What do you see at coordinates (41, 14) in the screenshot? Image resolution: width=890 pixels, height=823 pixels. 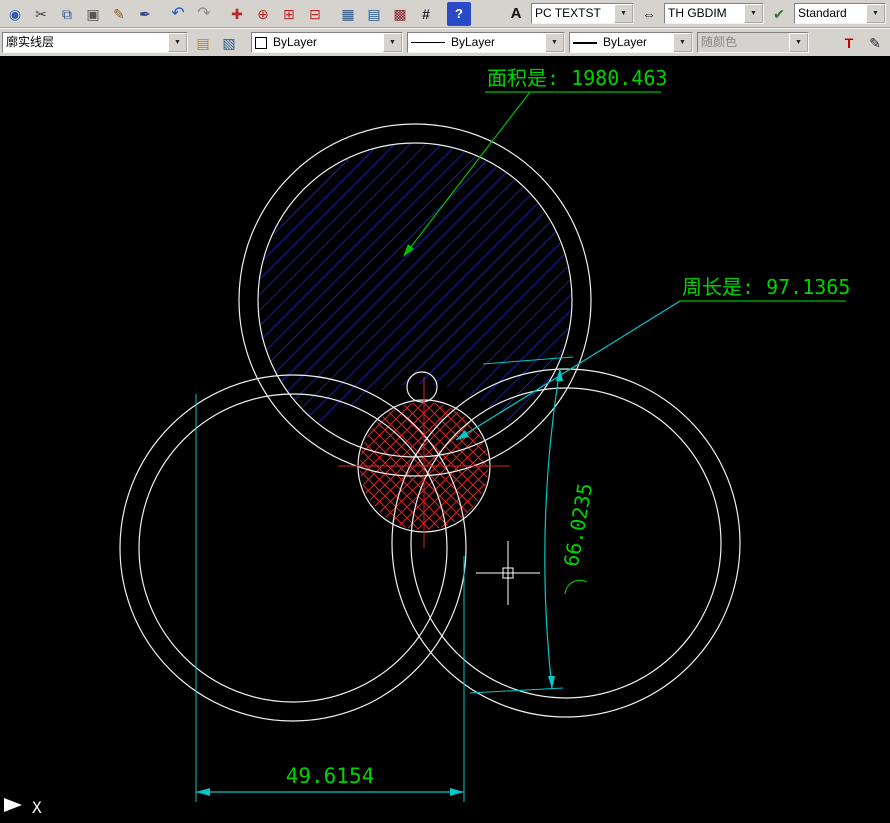 I see `cut-icon: ✂` at bounding box center [41, 14].